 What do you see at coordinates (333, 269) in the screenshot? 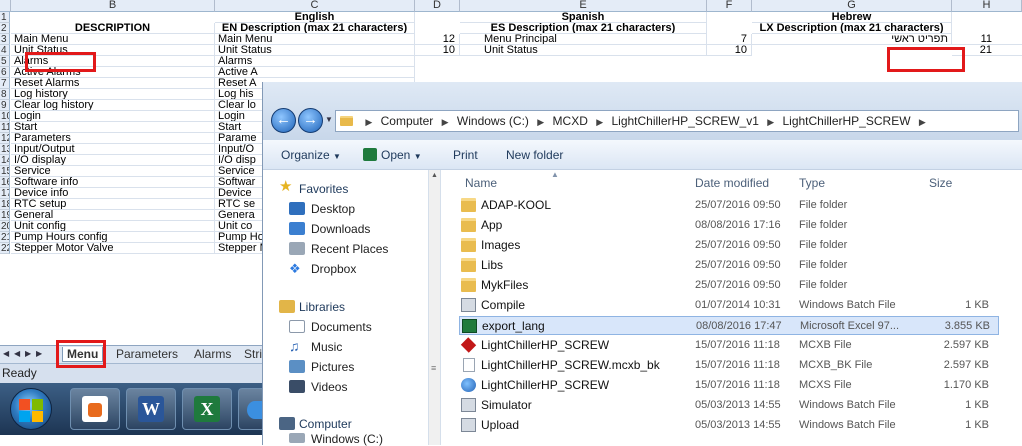
I see `nav-dropbox: Dropbox` at bounding box center [333, 269].